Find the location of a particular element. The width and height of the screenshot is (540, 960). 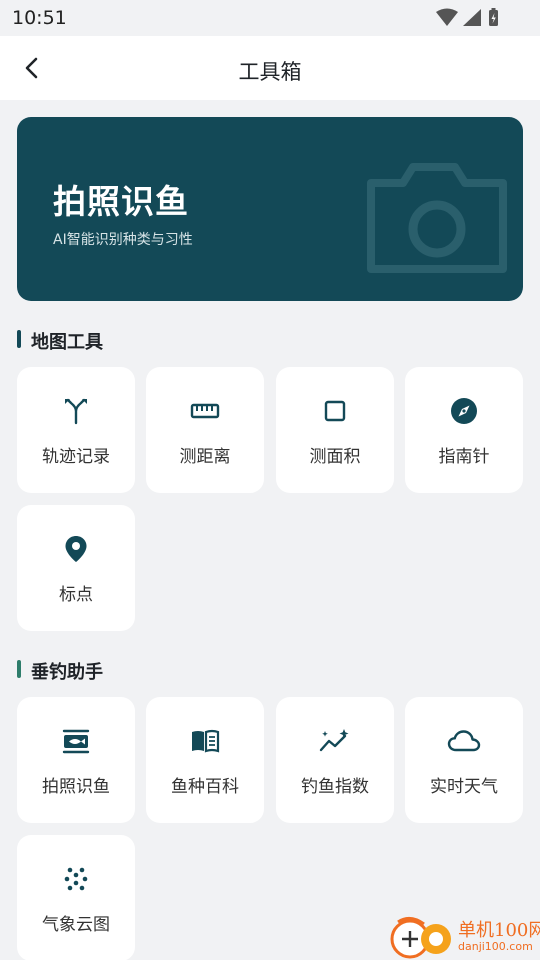

tool-label: 实时天气 is located at coordinates (464, 787).